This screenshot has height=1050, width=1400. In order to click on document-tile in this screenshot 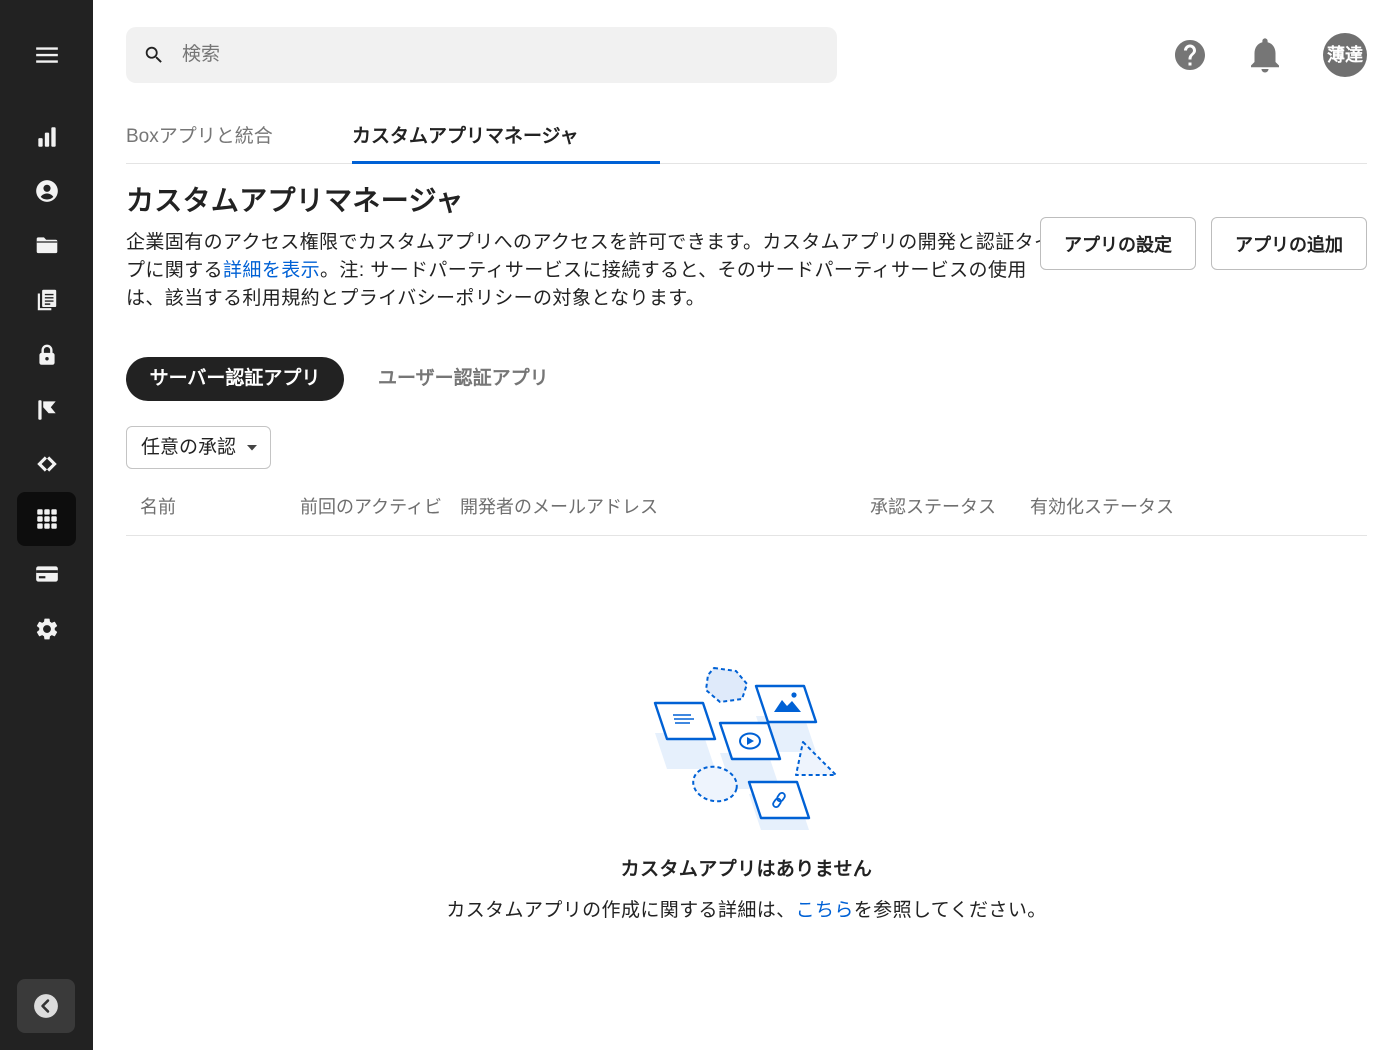, I will do `click(685, 721)`.